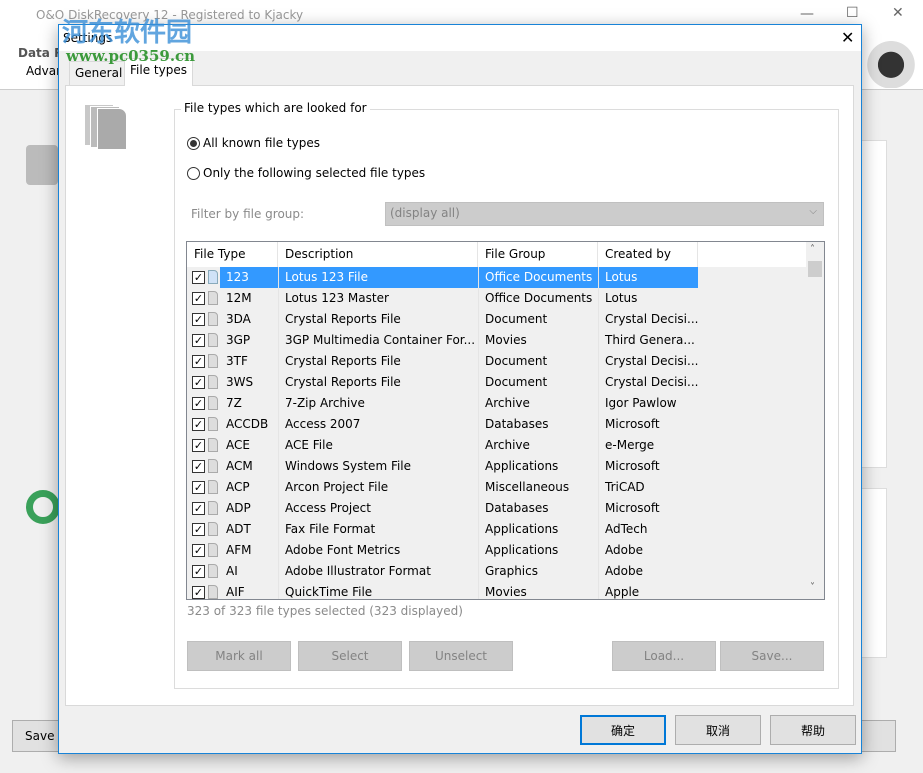 Image resolution: width=923 pixels, height=773 pixels. I want to click on maximize-icon: ☐, so click(852, 13).